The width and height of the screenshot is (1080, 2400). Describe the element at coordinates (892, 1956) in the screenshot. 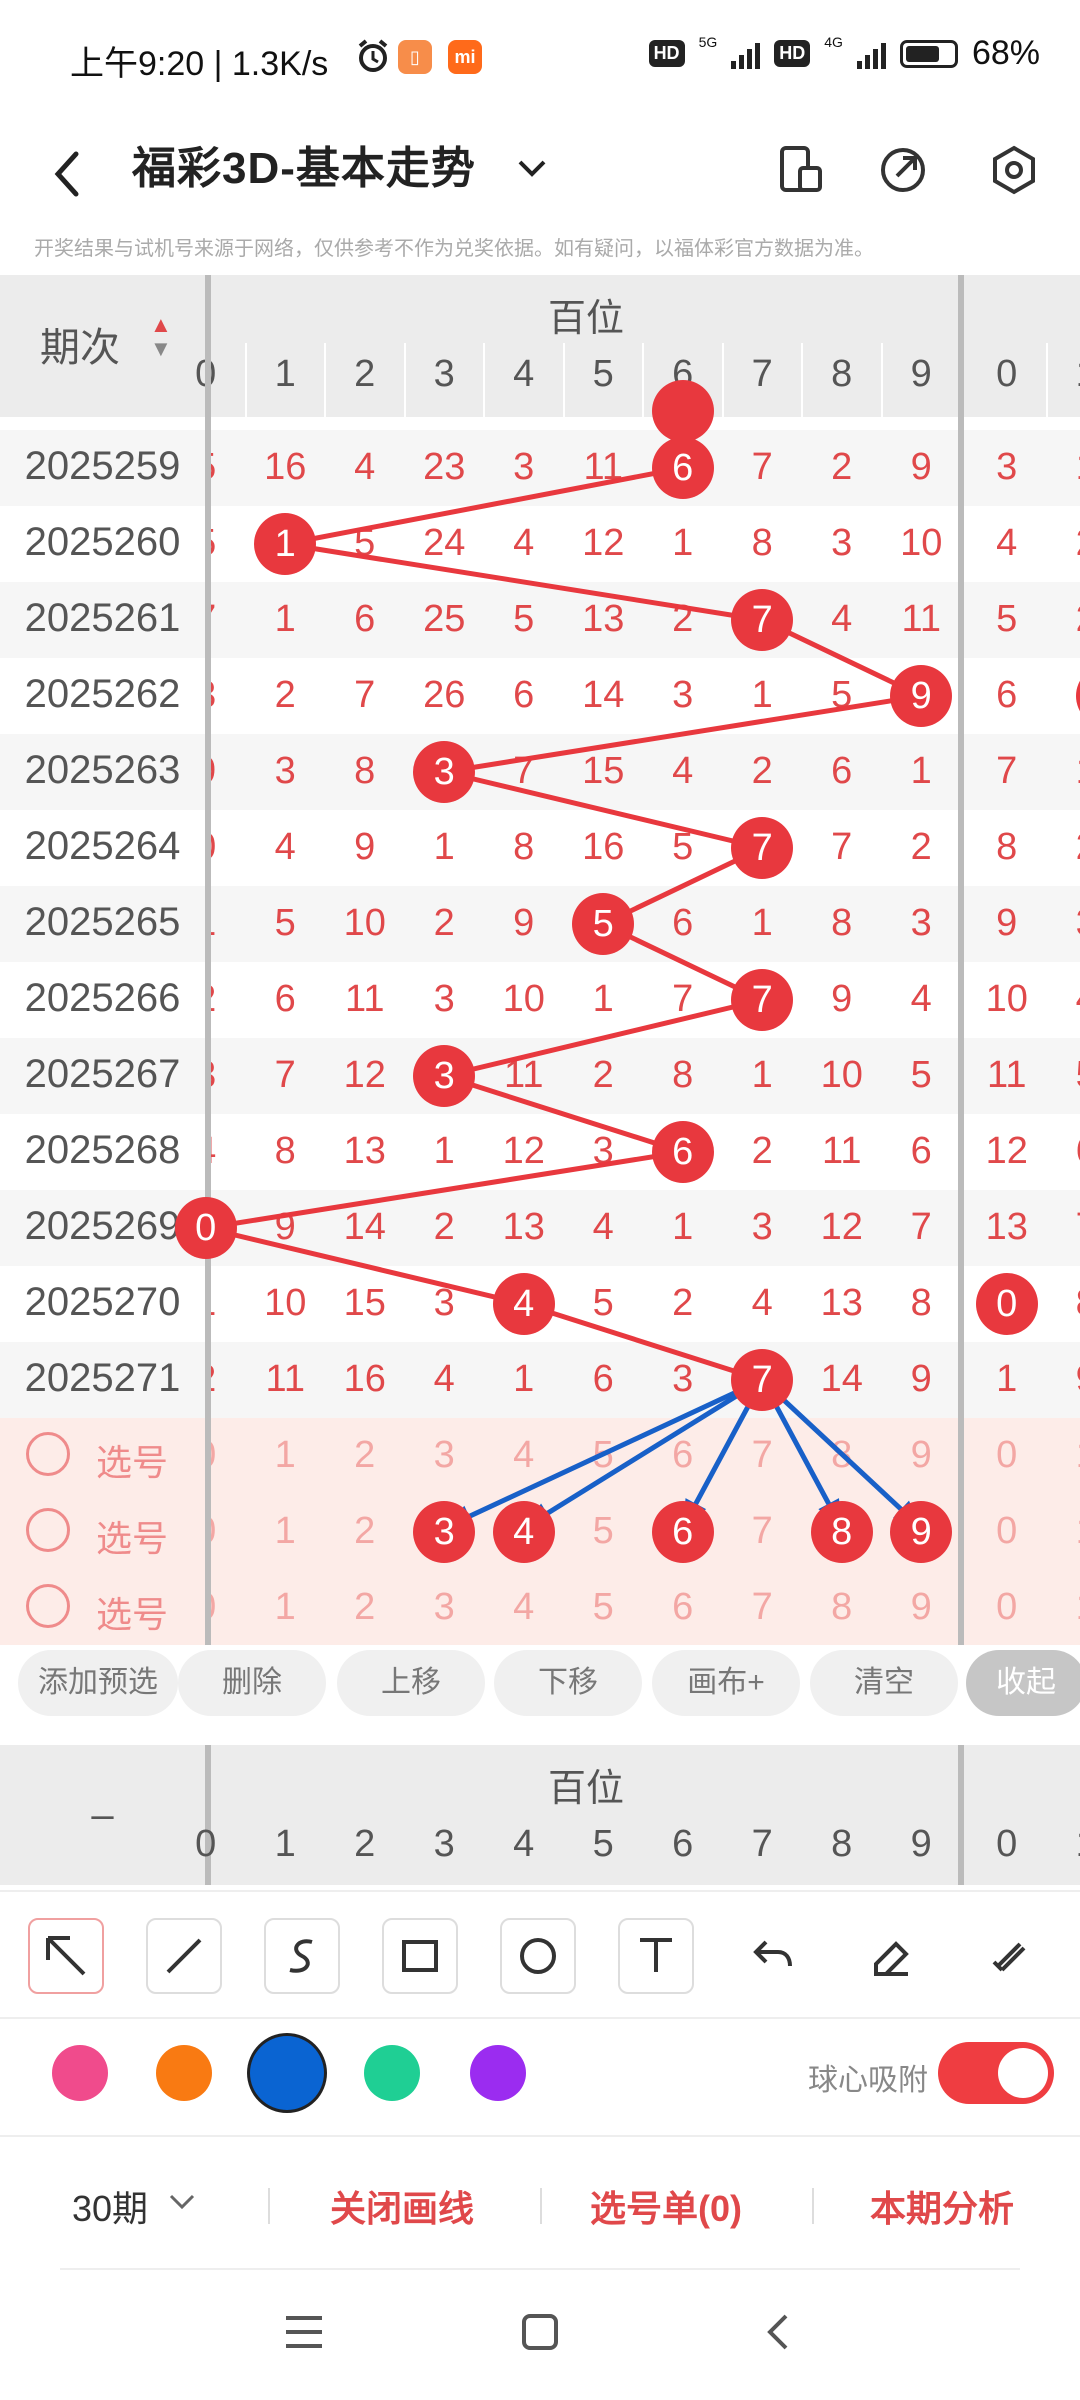

I see `eraser-tool-icon` at that location.